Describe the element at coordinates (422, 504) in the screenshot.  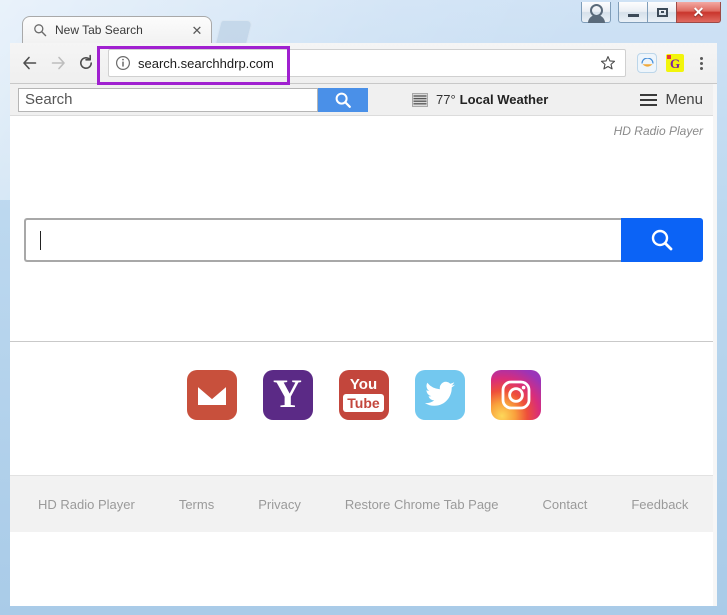
I see `footer-link-restore-chrome-tab-page: Restore Chrome Tab Page` at that location.